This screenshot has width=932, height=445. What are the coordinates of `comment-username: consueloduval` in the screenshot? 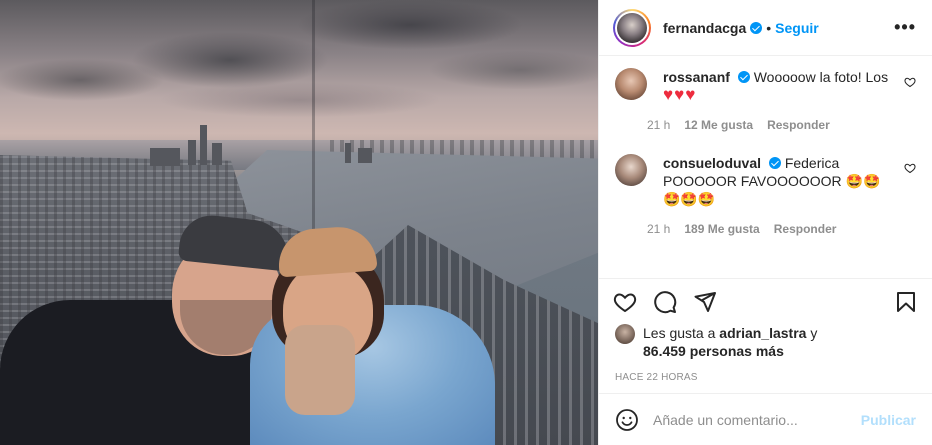 It's located at (712, 163).